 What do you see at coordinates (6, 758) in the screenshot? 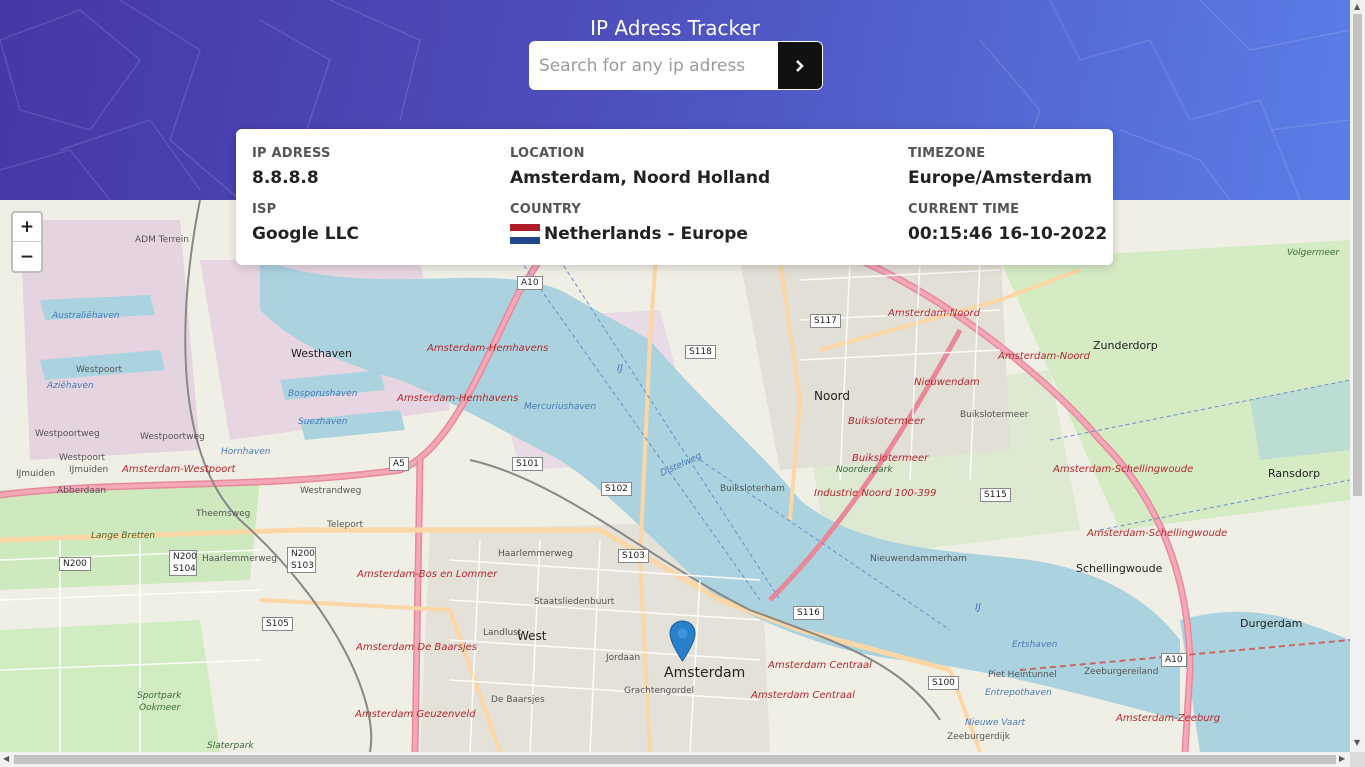
I see `scroll-left-icon: ◀` at bounding box center [6, 758].